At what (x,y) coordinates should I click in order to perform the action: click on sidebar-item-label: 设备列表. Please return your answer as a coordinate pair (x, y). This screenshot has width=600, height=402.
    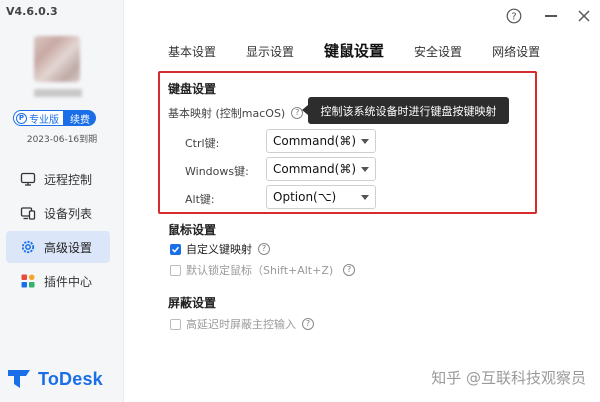
    Looking at the image, I should click on (68, 213).